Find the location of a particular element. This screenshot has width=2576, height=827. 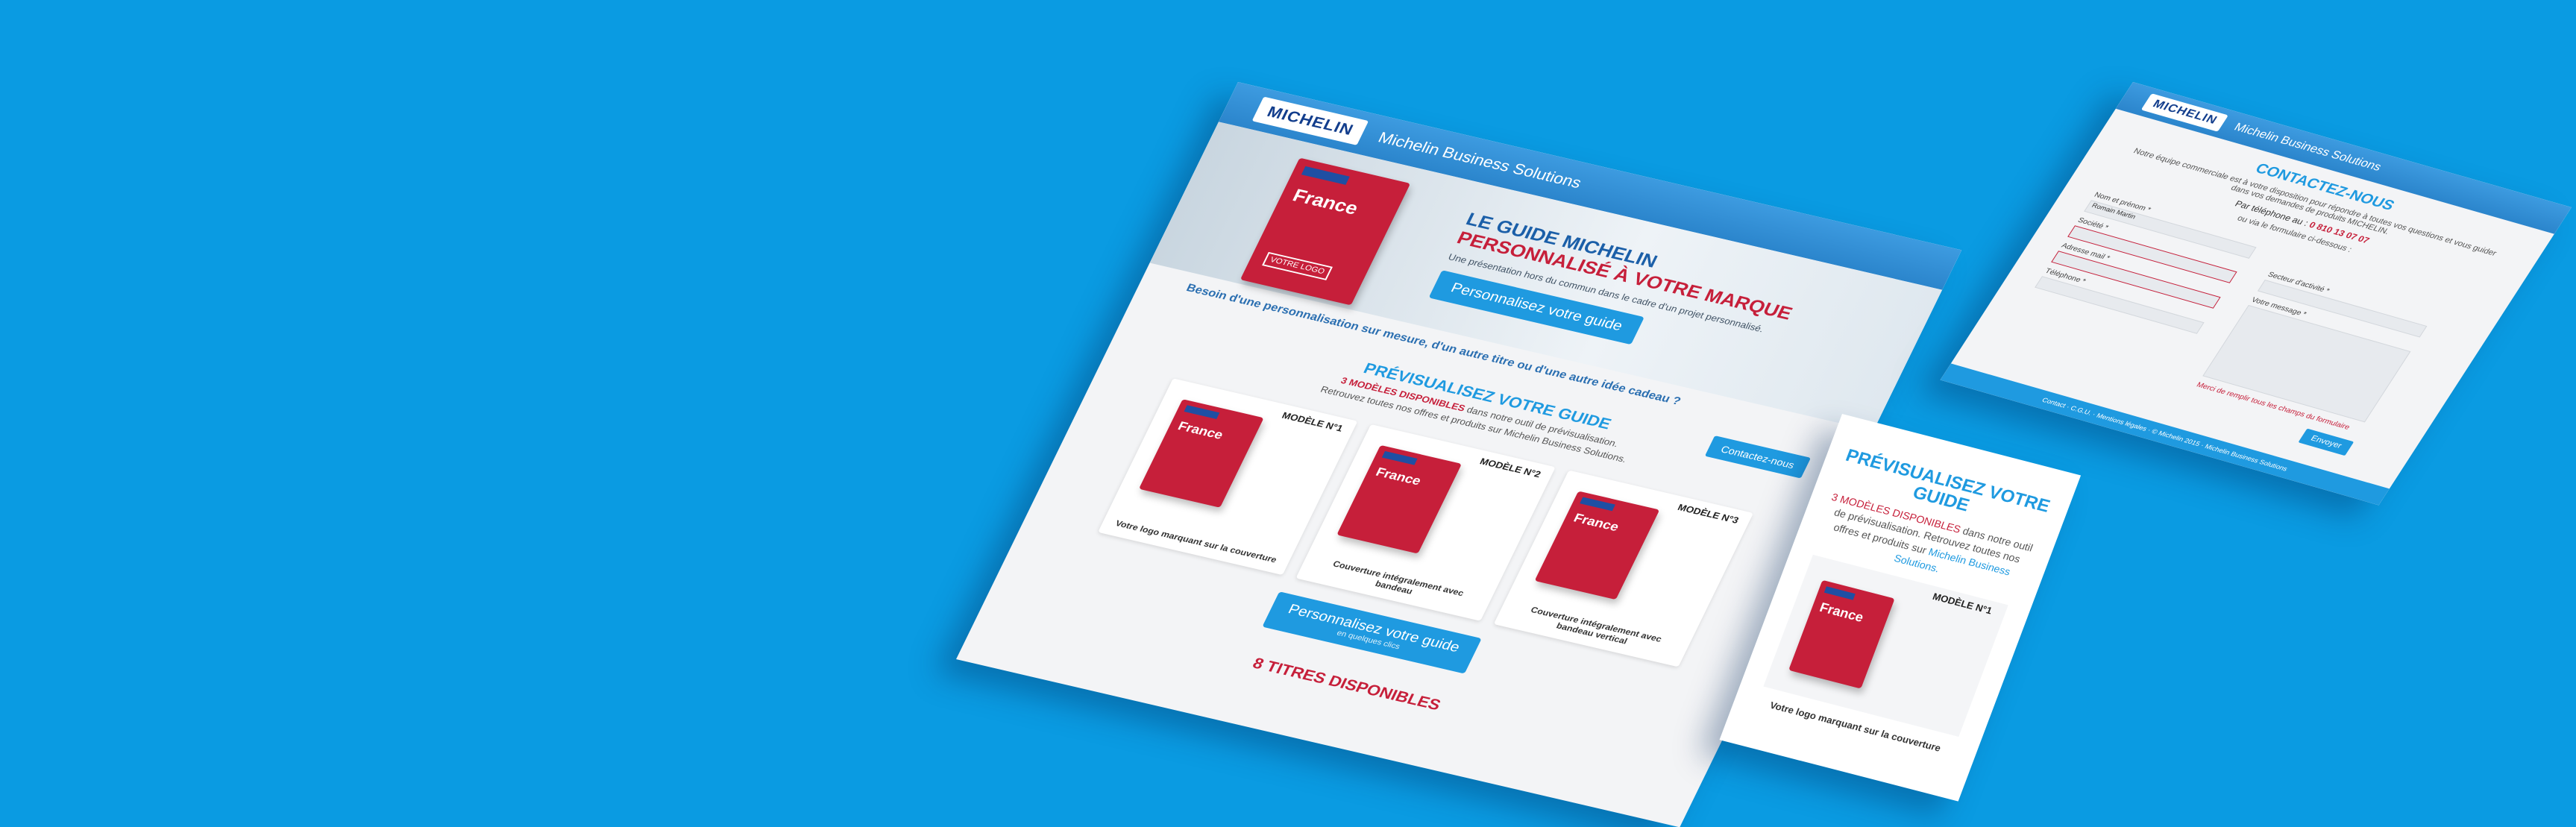

name-field: Romain Martin is located at coordinates (2171, 229).